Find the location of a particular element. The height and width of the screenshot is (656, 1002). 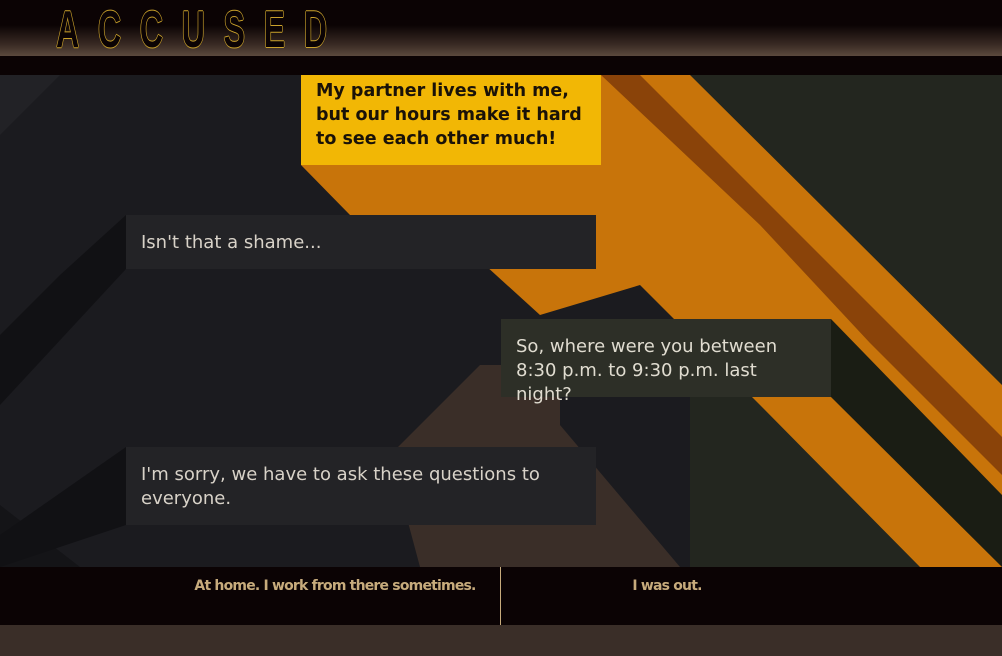

game-logo: ACCUSED is located at coordinates (201, 30).